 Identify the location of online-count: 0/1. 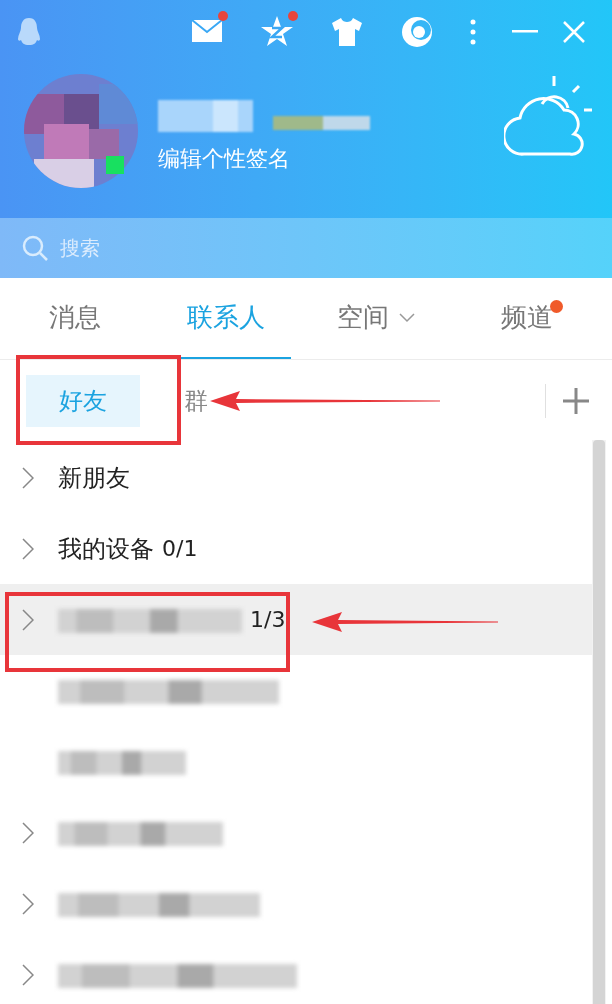
(180, 549).